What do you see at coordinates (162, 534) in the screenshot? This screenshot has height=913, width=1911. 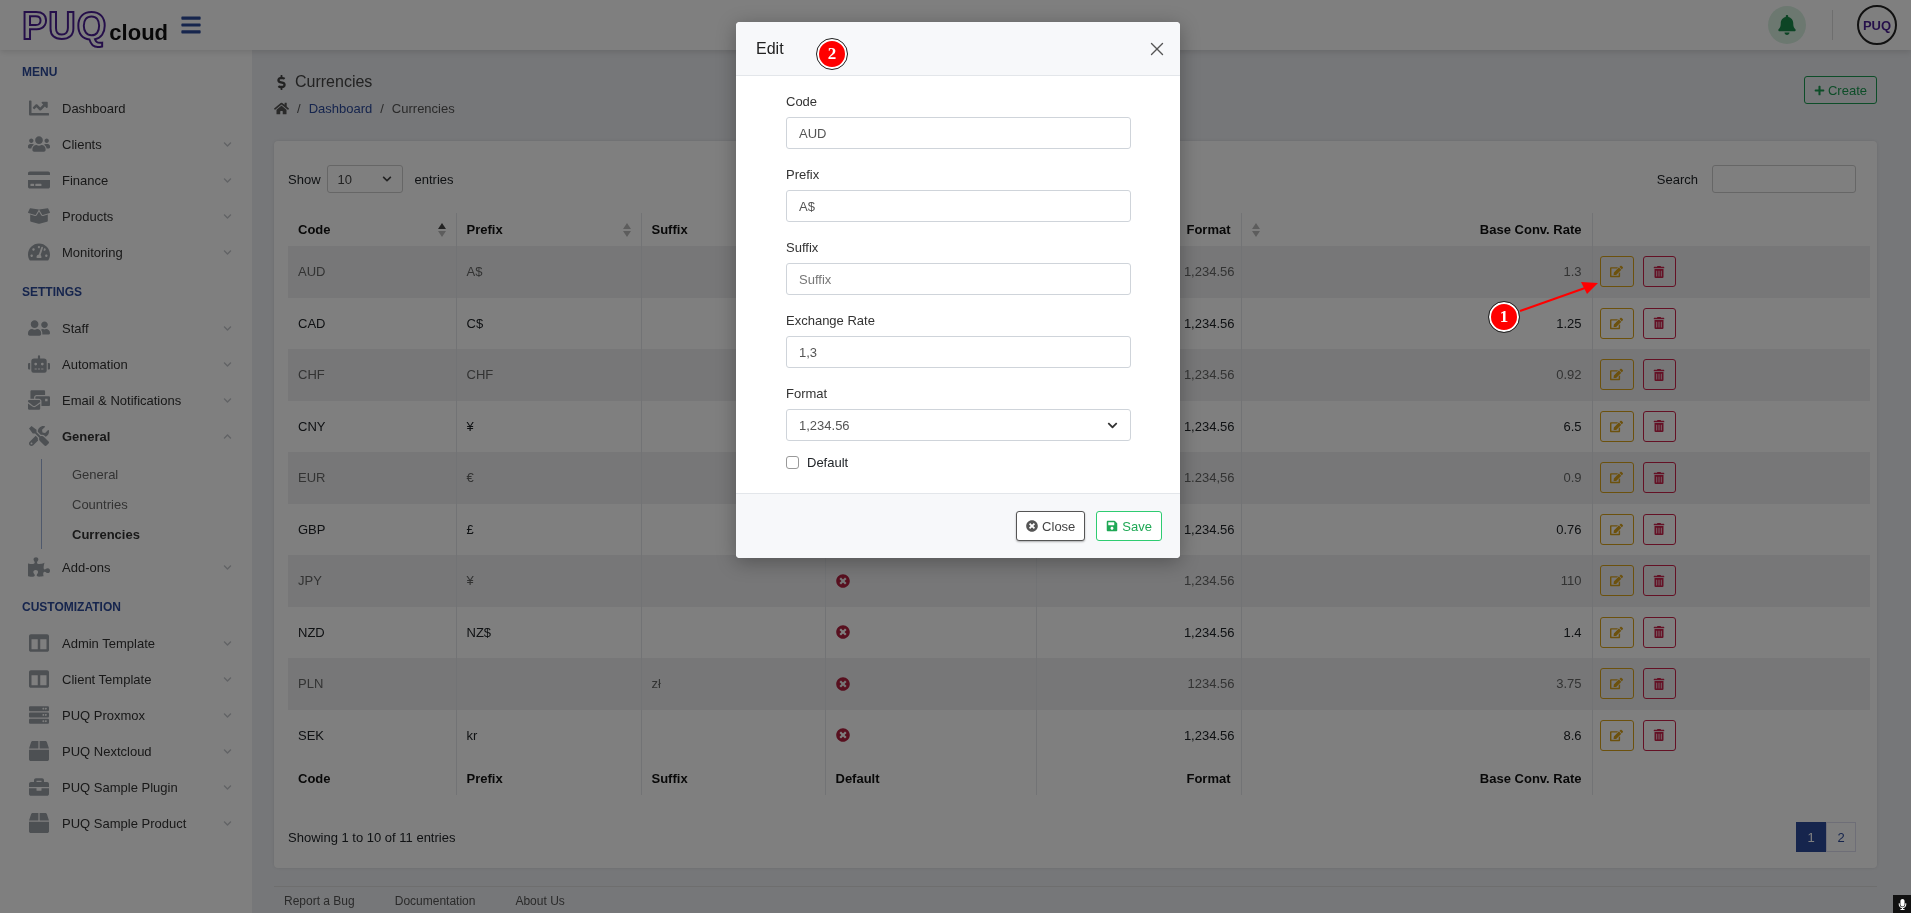 I see `sidebar-subitem: Currencies` at bounding box center [162, 534].